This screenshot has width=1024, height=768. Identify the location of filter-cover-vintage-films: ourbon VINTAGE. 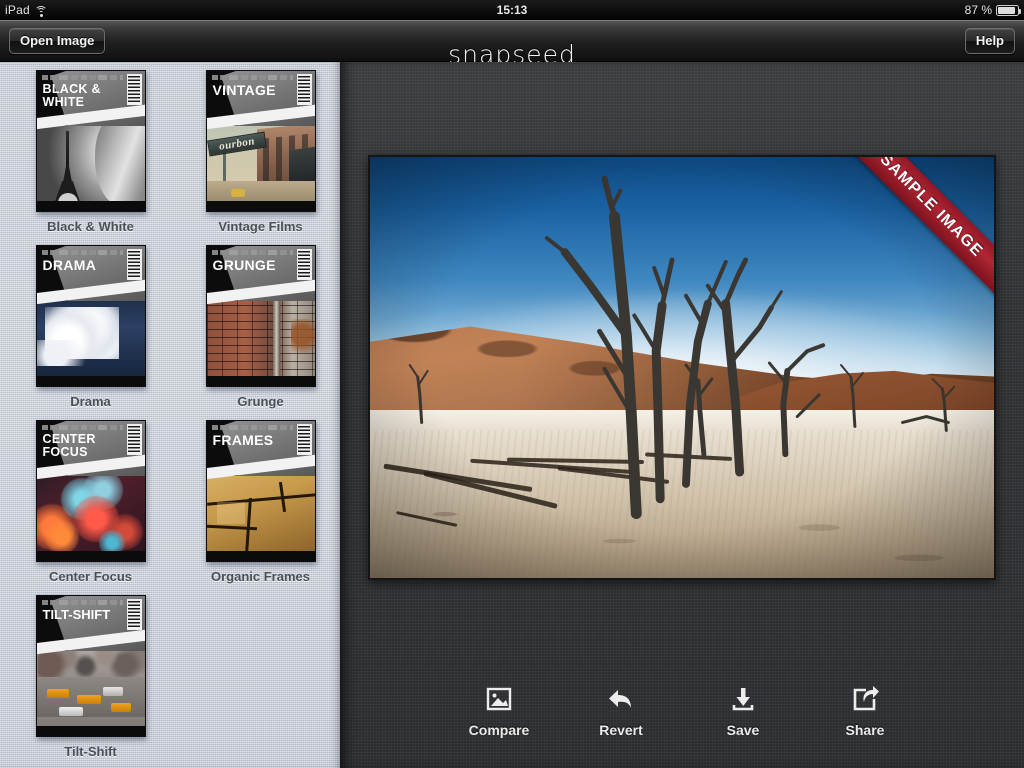
(260, 141).